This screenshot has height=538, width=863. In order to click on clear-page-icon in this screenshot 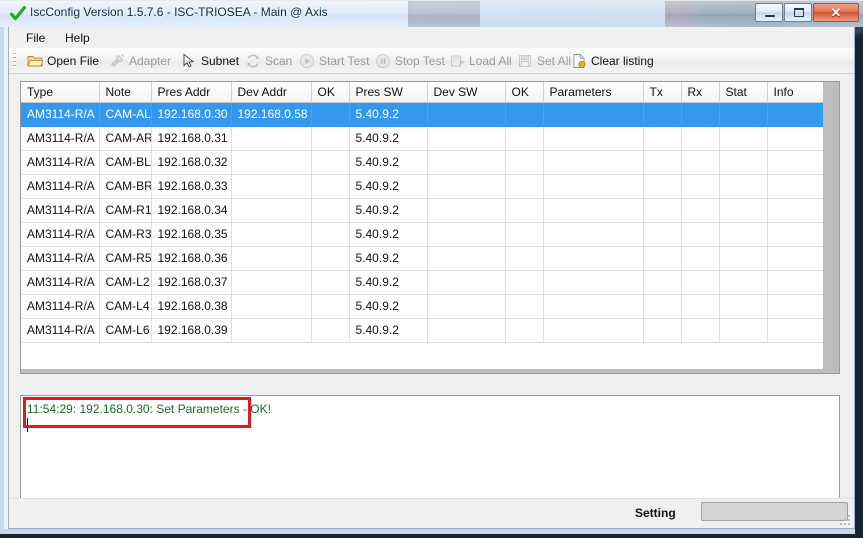, I will do `click(579, 61)`.